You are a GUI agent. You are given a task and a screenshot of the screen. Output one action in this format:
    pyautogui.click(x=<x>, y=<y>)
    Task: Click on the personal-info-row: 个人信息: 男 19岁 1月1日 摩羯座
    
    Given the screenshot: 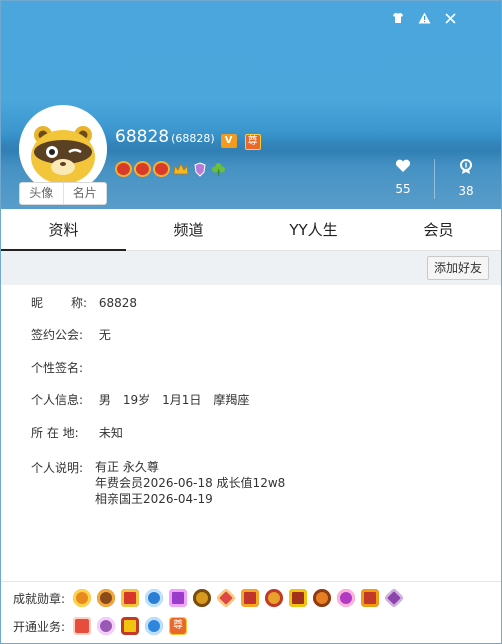 What is the action you would take?
    pyautogui.click(x=140, y=399)
    